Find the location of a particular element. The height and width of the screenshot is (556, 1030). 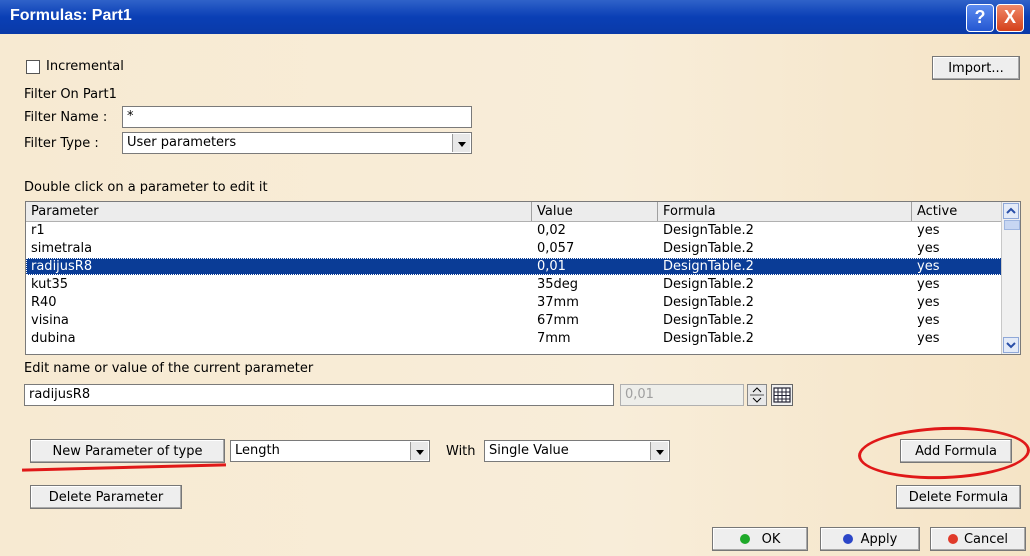

cell-value: 67mm is located at coordinates (558, 320).